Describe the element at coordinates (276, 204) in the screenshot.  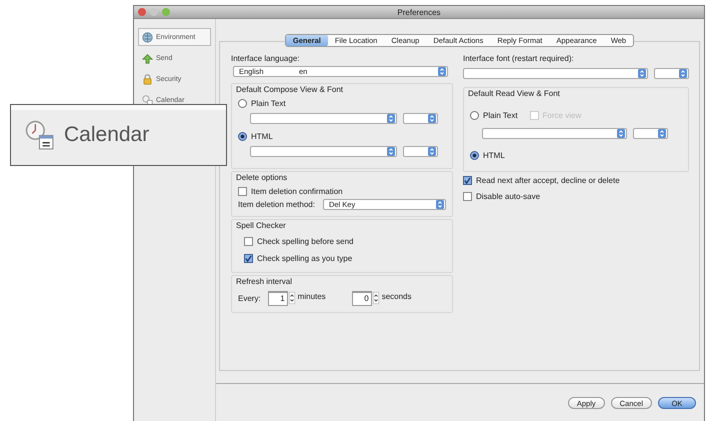
I see `field-label: Item deletion method:` at that location.